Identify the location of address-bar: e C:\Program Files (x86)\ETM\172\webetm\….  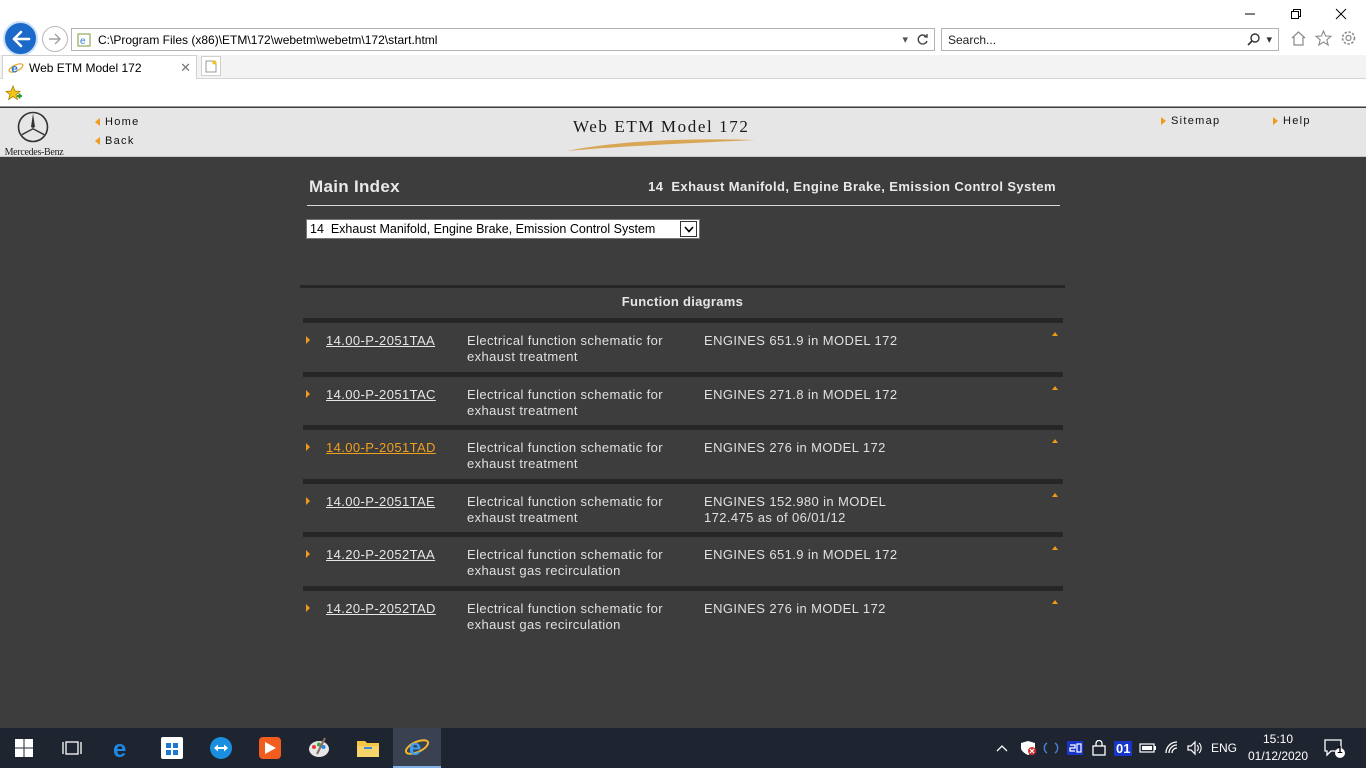
(503, 39).